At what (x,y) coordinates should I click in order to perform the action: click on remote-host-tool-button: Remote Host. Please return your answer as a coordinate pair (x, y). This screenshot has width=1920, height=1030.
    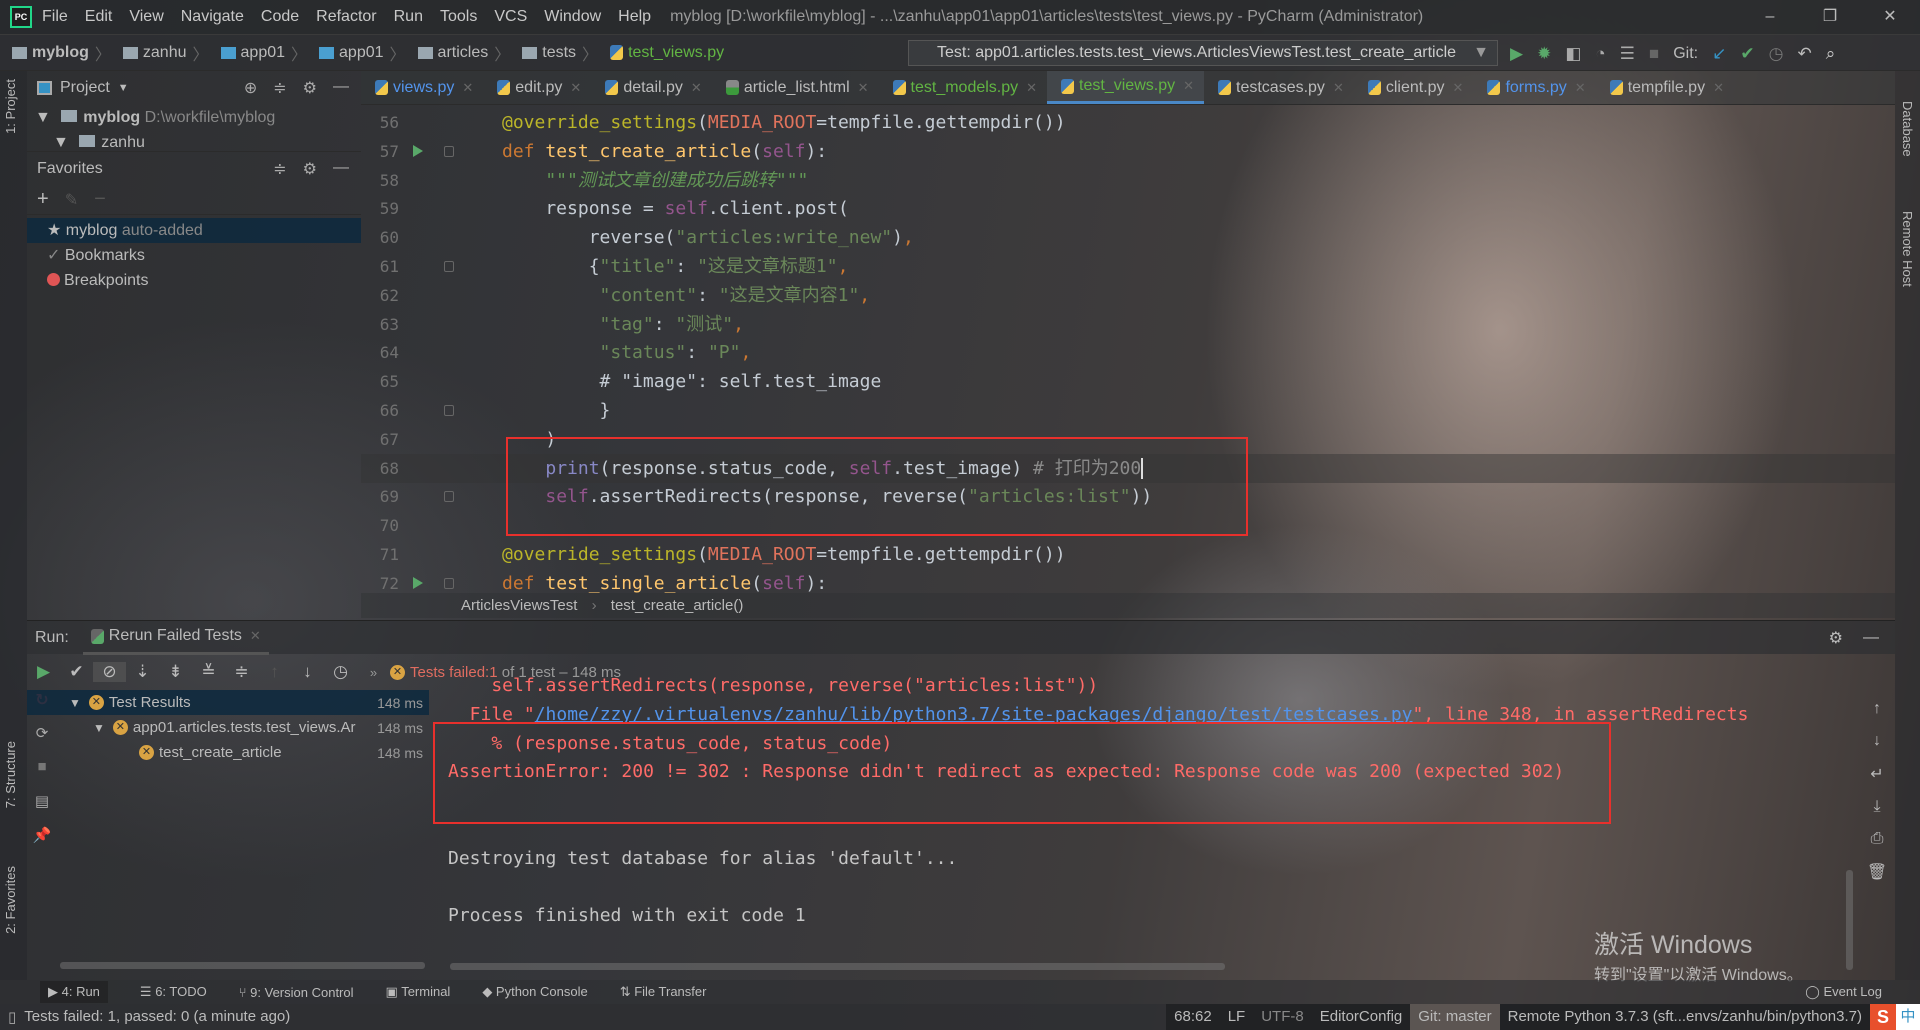
    Looking at the image, I should click on (1907, 249).